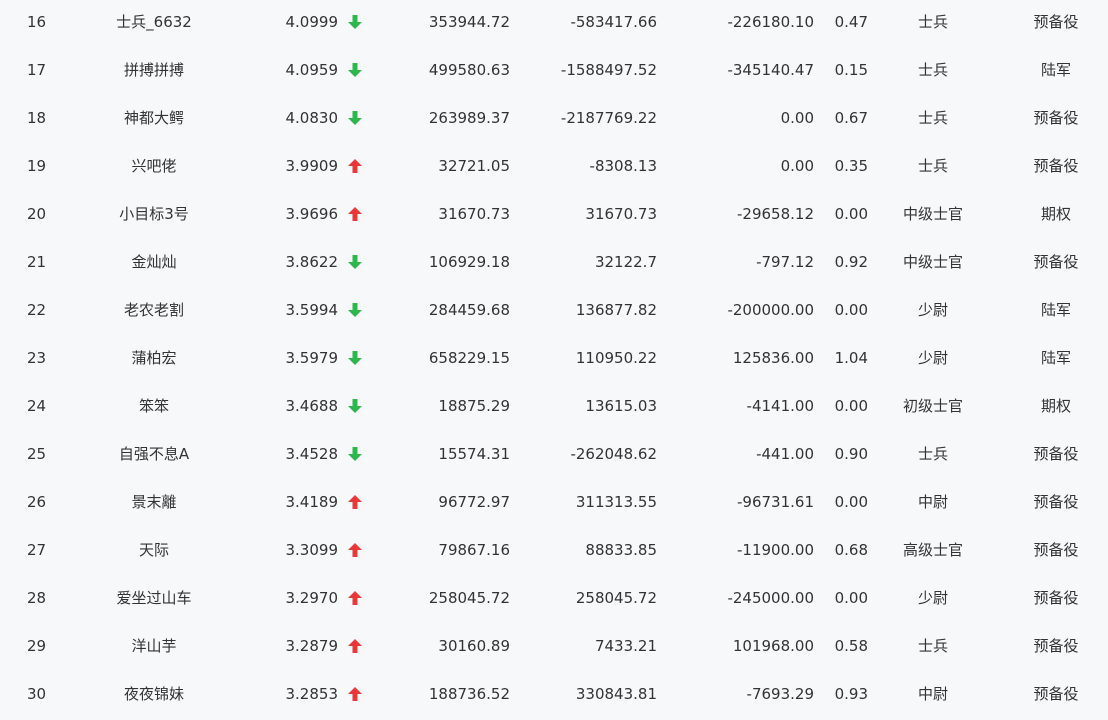 The height and width of the screenshot is (720, 1108). Describe the element at coordinates (154, 456) in the screenshot. I see `player-name: 自强不息A` at that location.